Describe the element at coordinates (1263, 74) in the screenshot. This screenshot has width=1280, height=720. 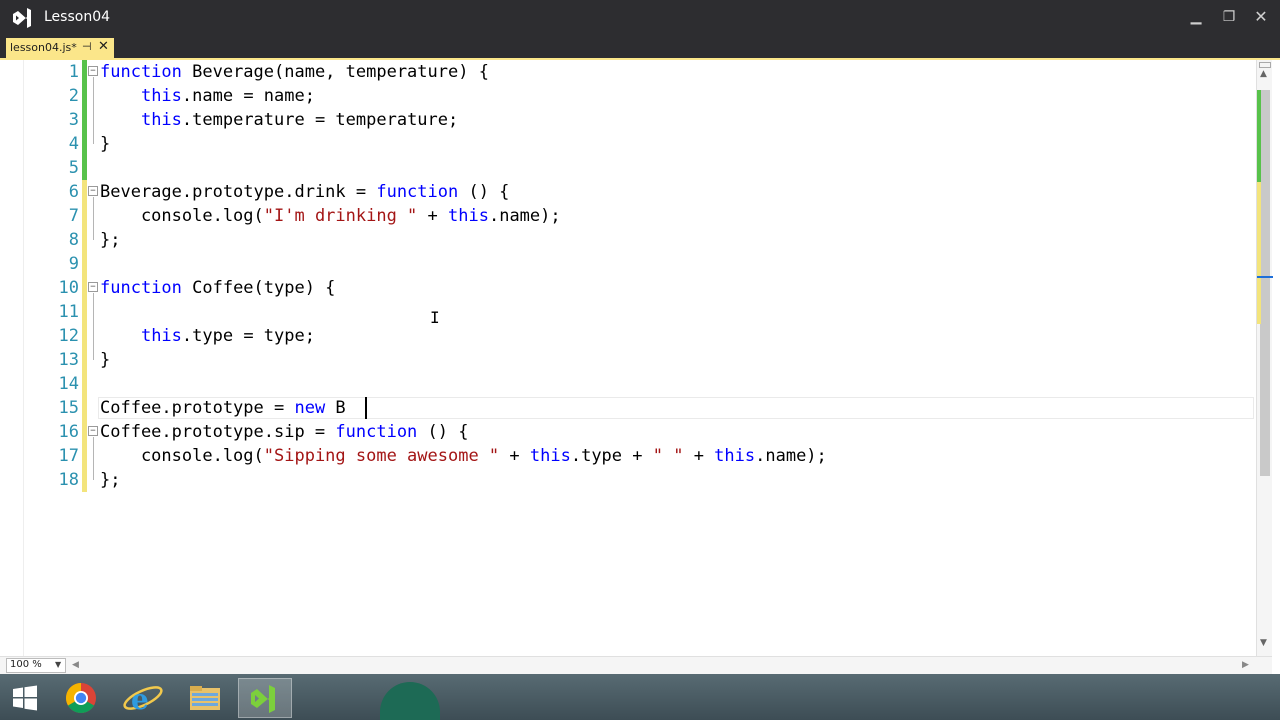
I see `scroll-up-arrow-icon: ▲` at that location.